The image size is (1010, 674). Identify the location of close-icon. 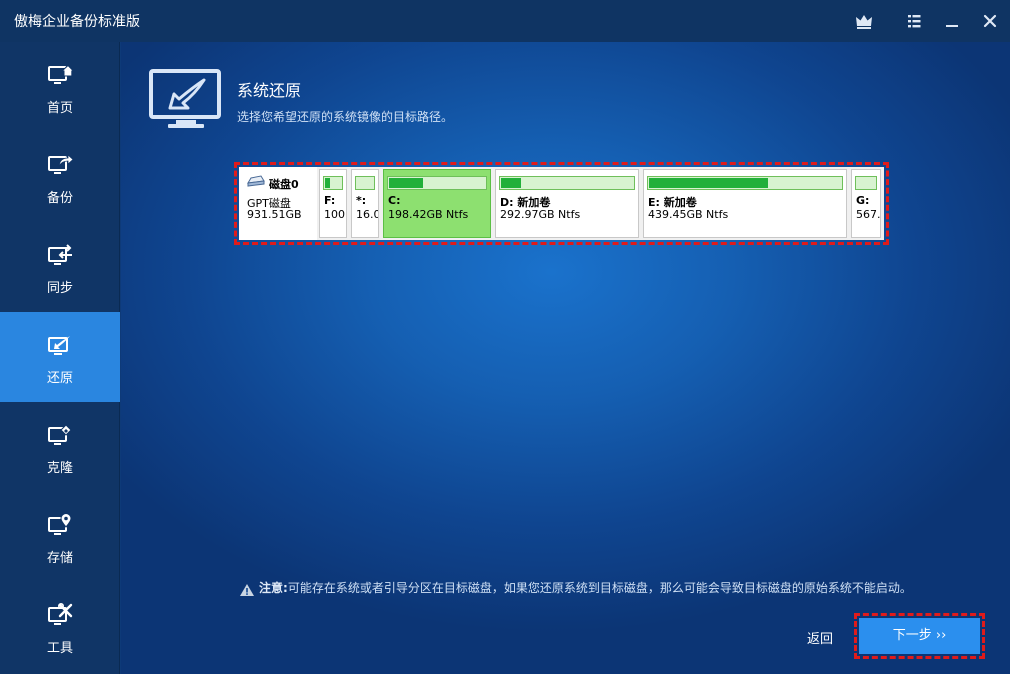
(990, 21).